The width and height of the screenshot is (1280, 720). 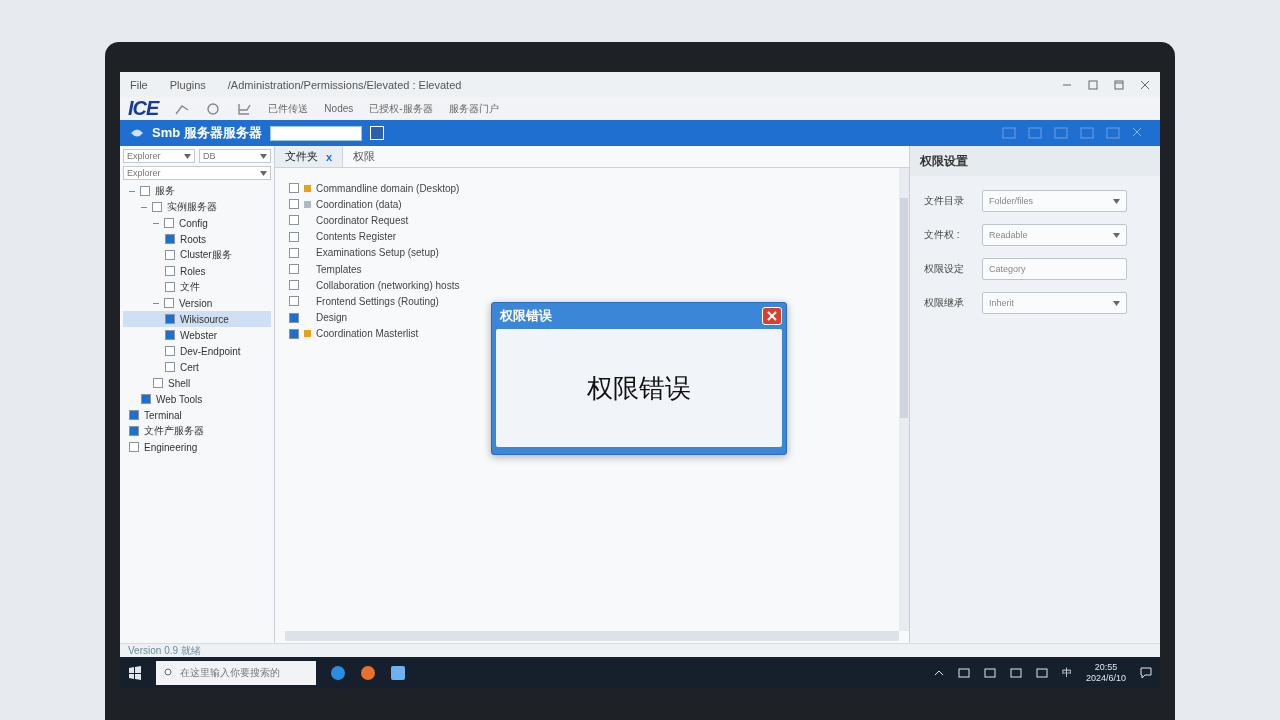 I want to click on chevron-up-icon, so click(x=938, y=672).